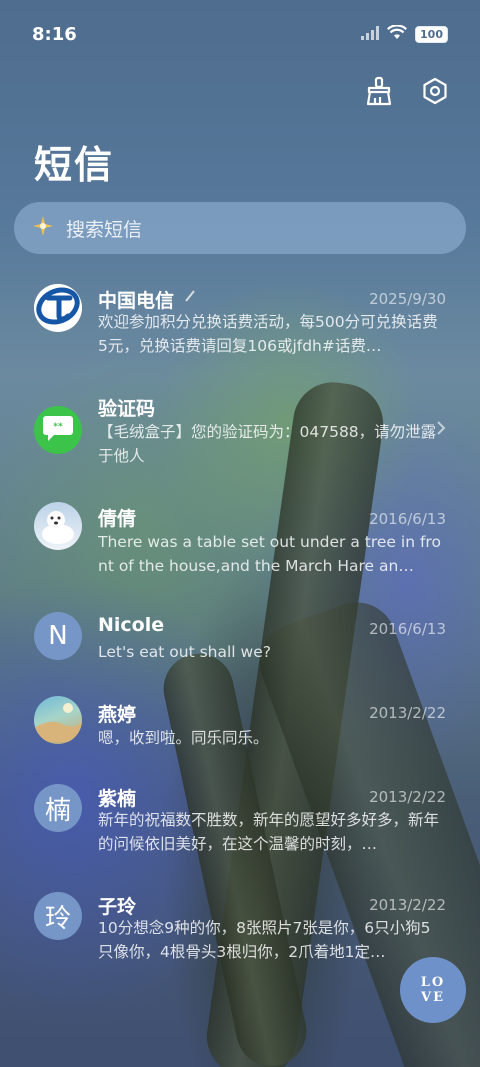 Image resolution: width=480 pixels, height=1067 pixels. What do you see at coordinates (43, 228) in the screenshot?
I see `search-sparkle-icon` at bounding box center [43, 228].